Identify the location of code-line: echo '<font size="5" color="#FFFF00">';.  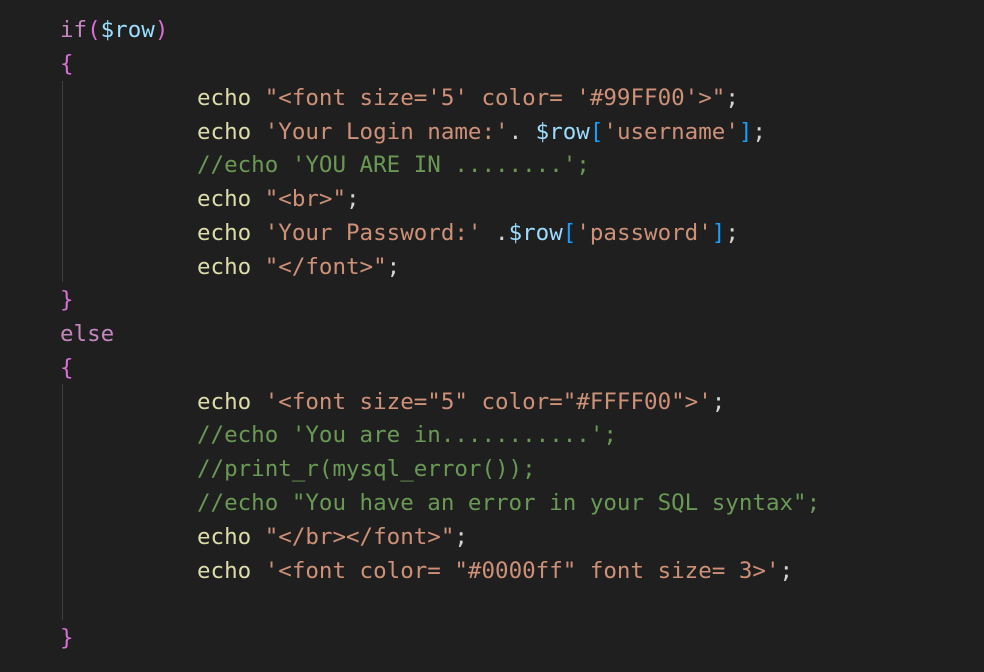
(461, 402).